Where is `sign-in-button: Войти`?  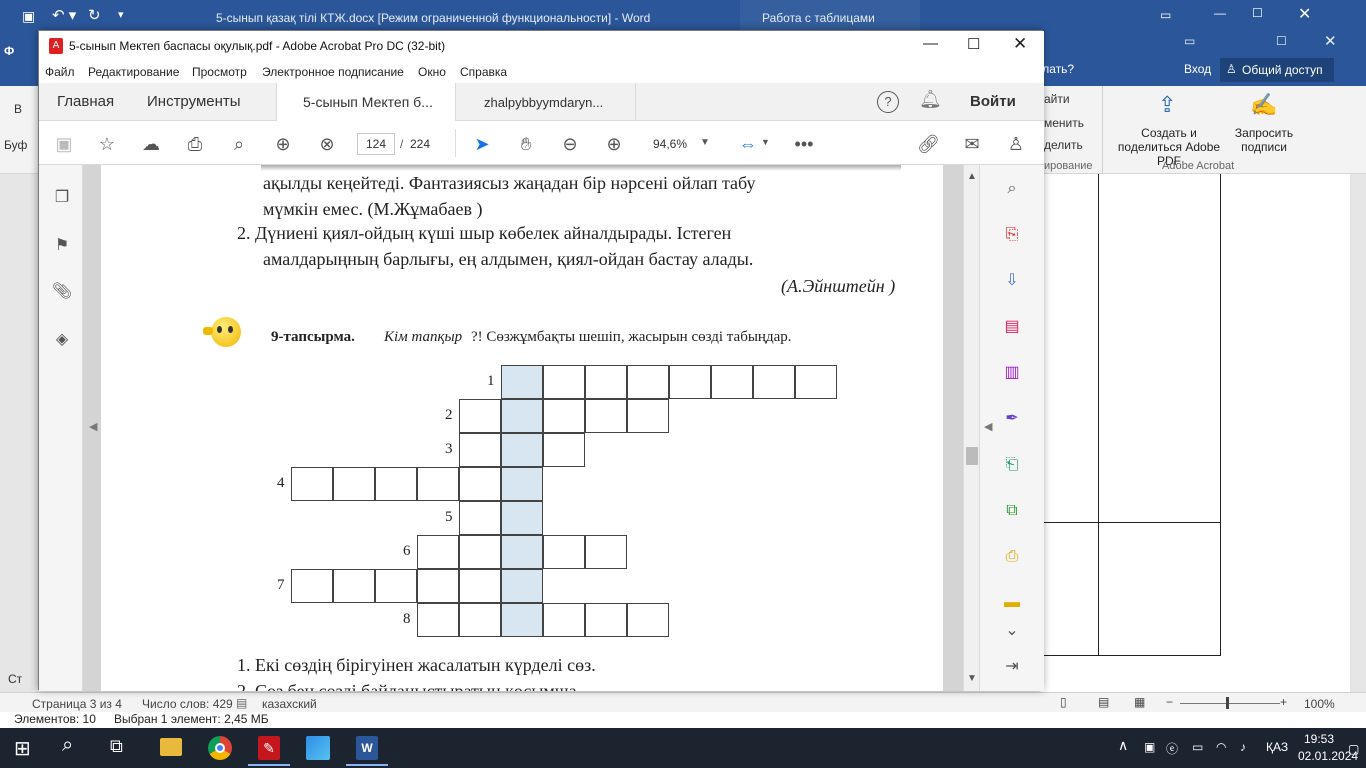
sign-in-button: Войти is located at coordinates (993, 101).